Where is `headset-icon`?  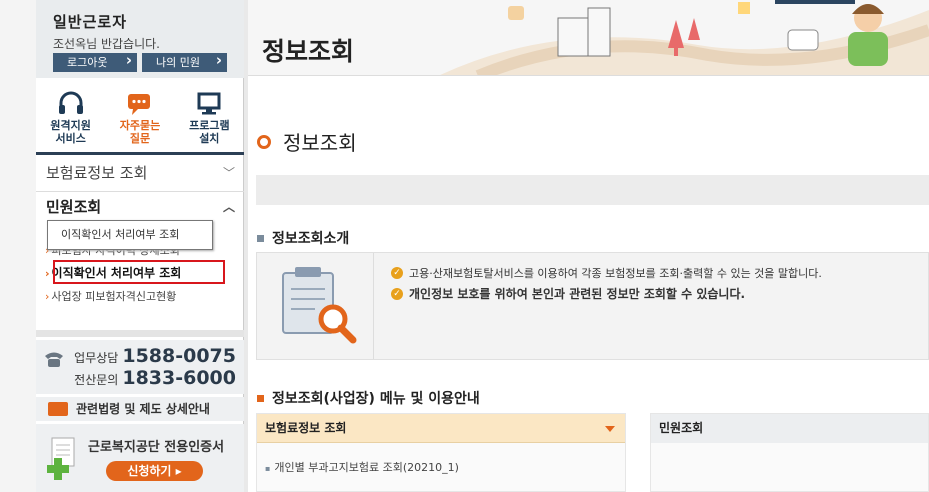
headset-icon is located at coordinates (70, 102).